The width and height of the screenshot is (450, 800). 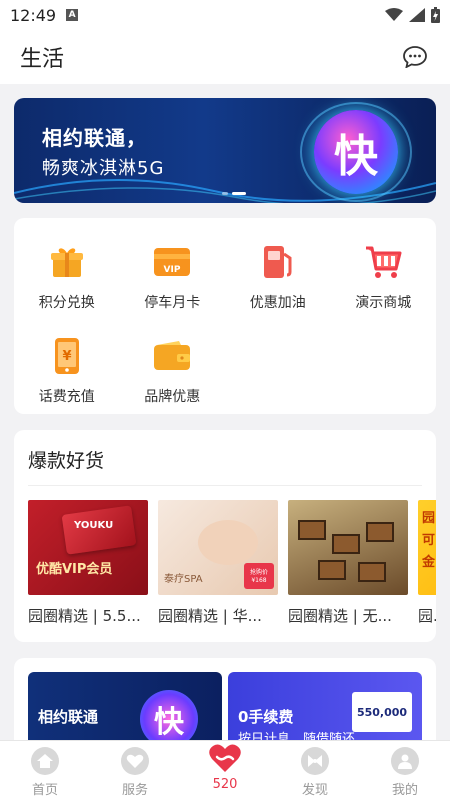 I want to click on service-item-brand-discount: 品牌优惠, so click(x=173, y=371).